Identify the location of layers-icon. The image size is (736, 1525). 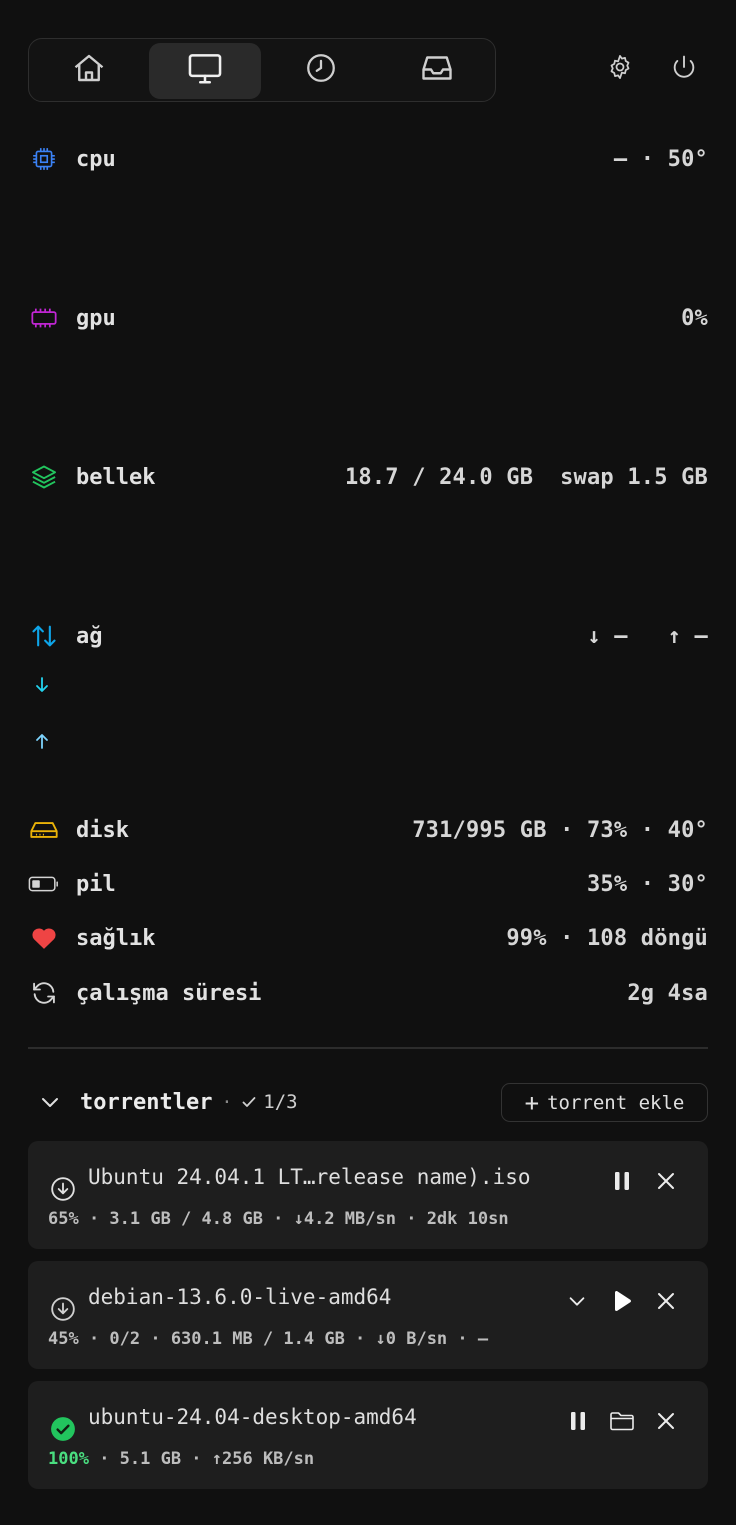
(44, 477).